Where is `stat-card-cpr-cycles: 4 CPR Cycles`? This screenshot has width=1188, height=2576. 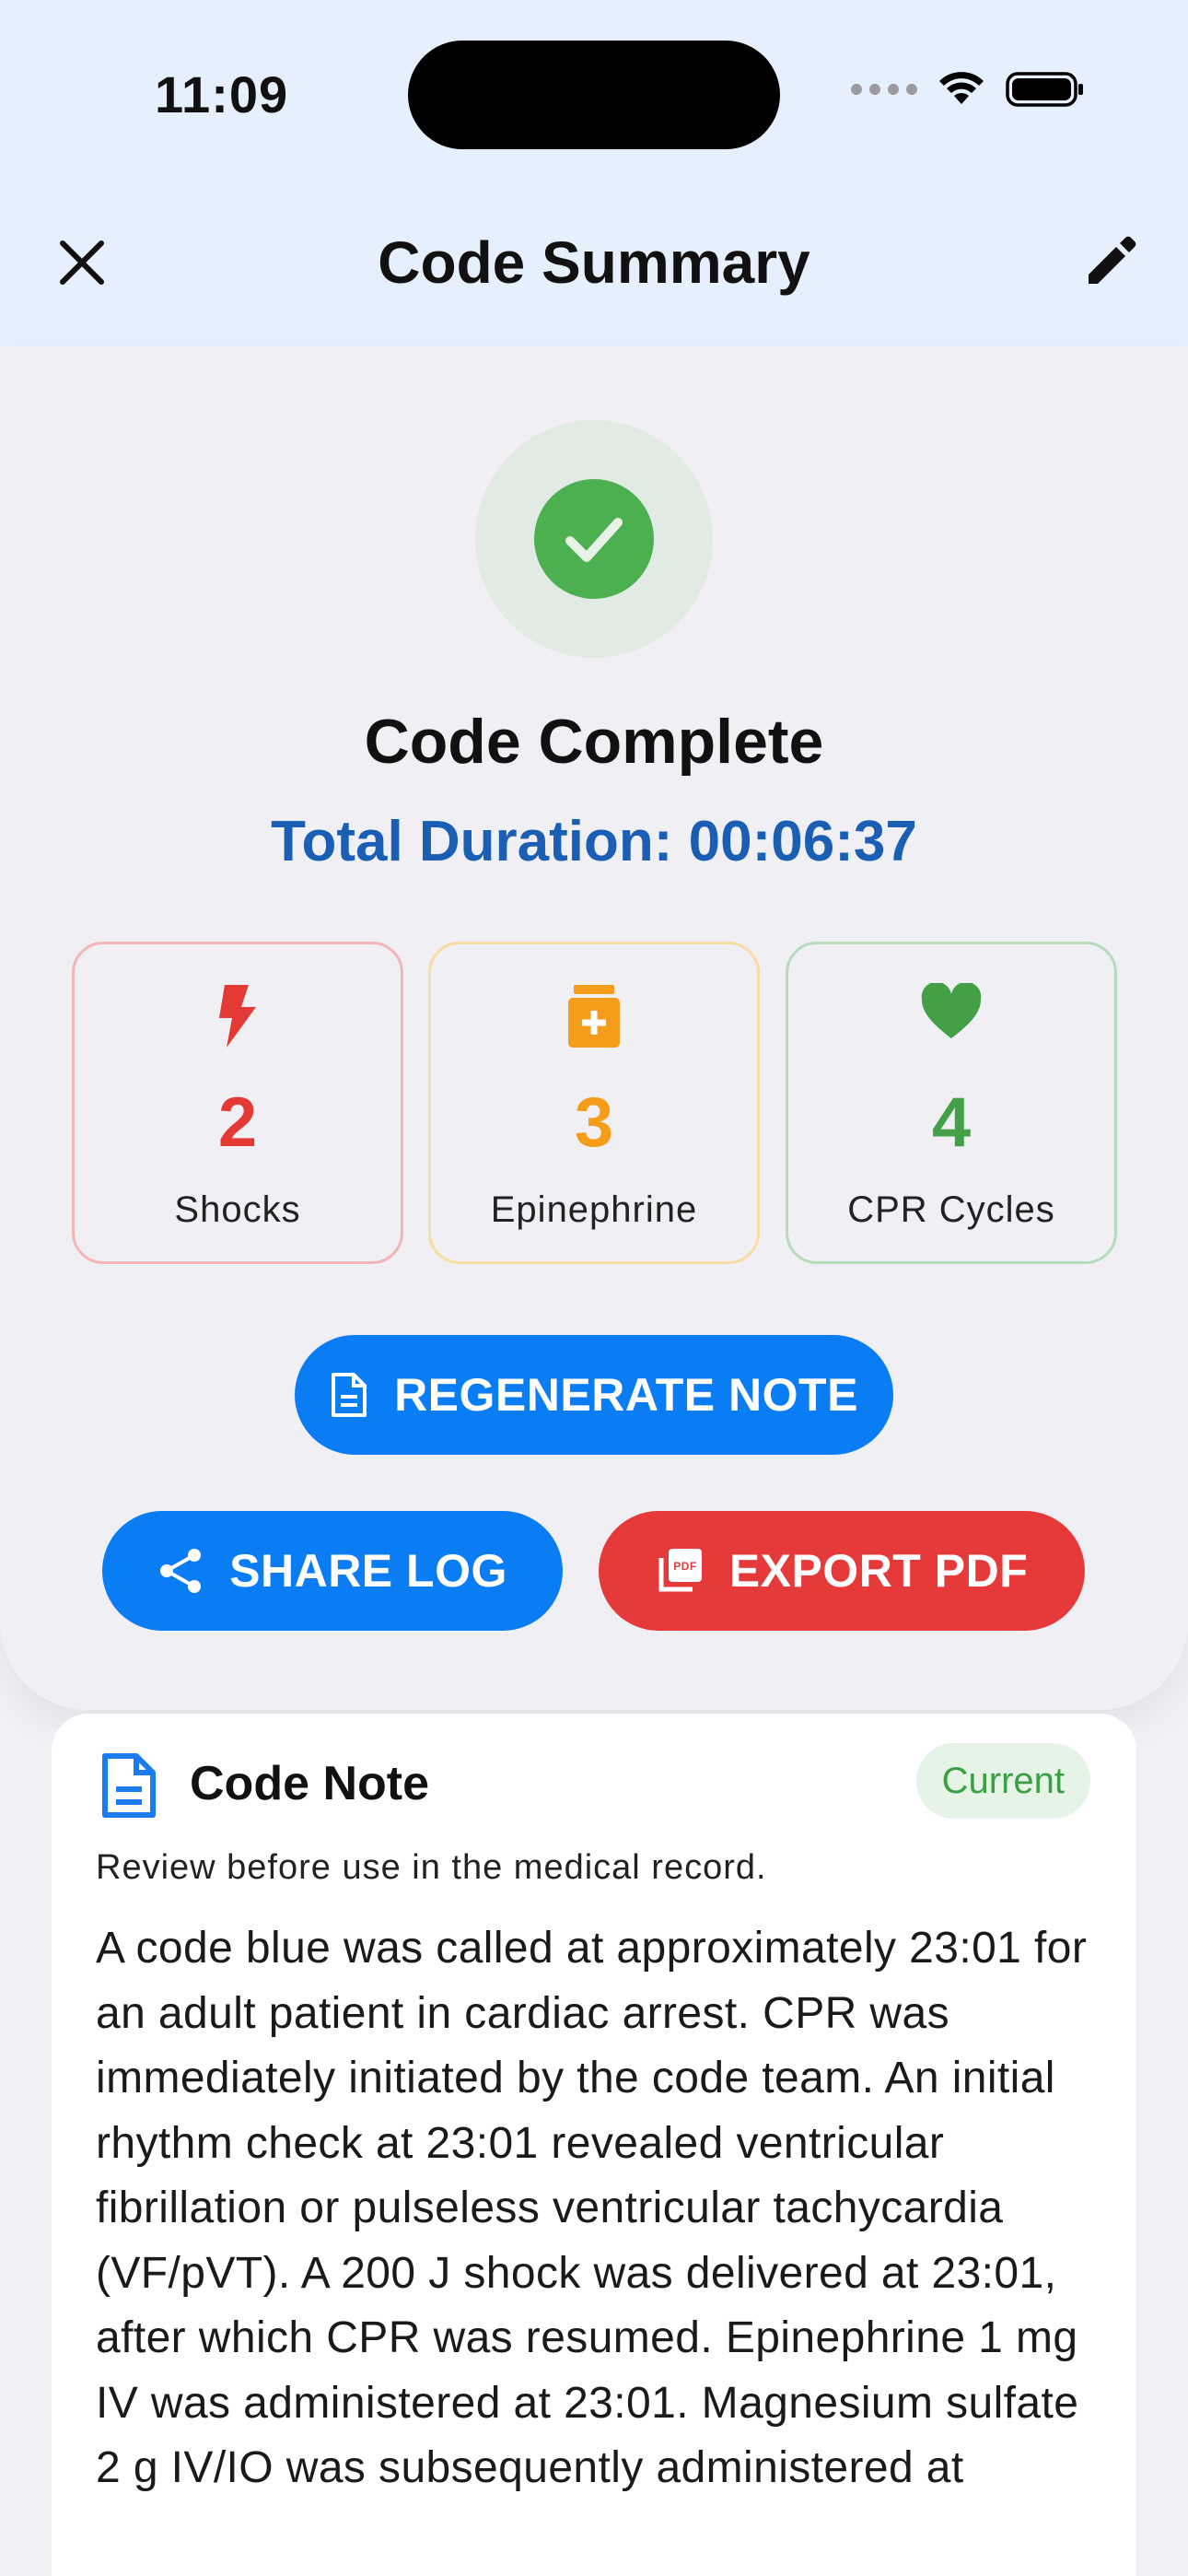
stat-card-cpr-cycles: 4 CPR Cycles is located at coordinates (951, 1103).